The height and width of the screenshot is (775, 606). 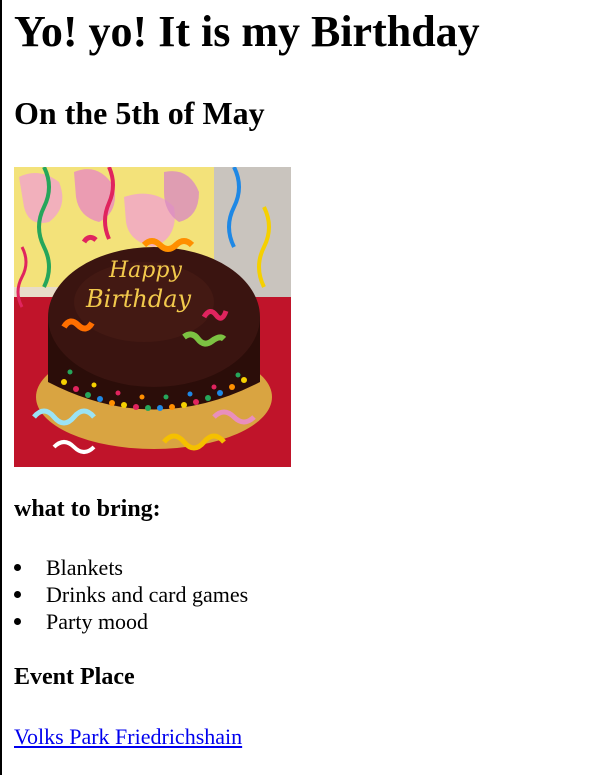 What do you see at coordinates (1, 387) in the screenshot?
I see `page-left-border` at bounding box center [1, 387].